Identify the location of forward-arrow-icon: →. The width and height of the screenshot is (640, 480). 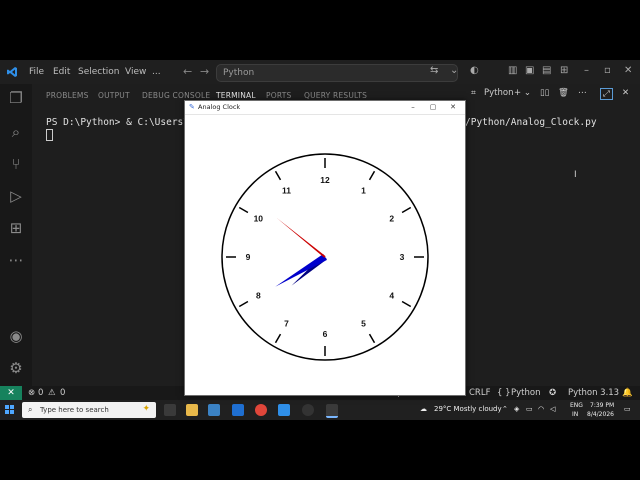
(204, 71).